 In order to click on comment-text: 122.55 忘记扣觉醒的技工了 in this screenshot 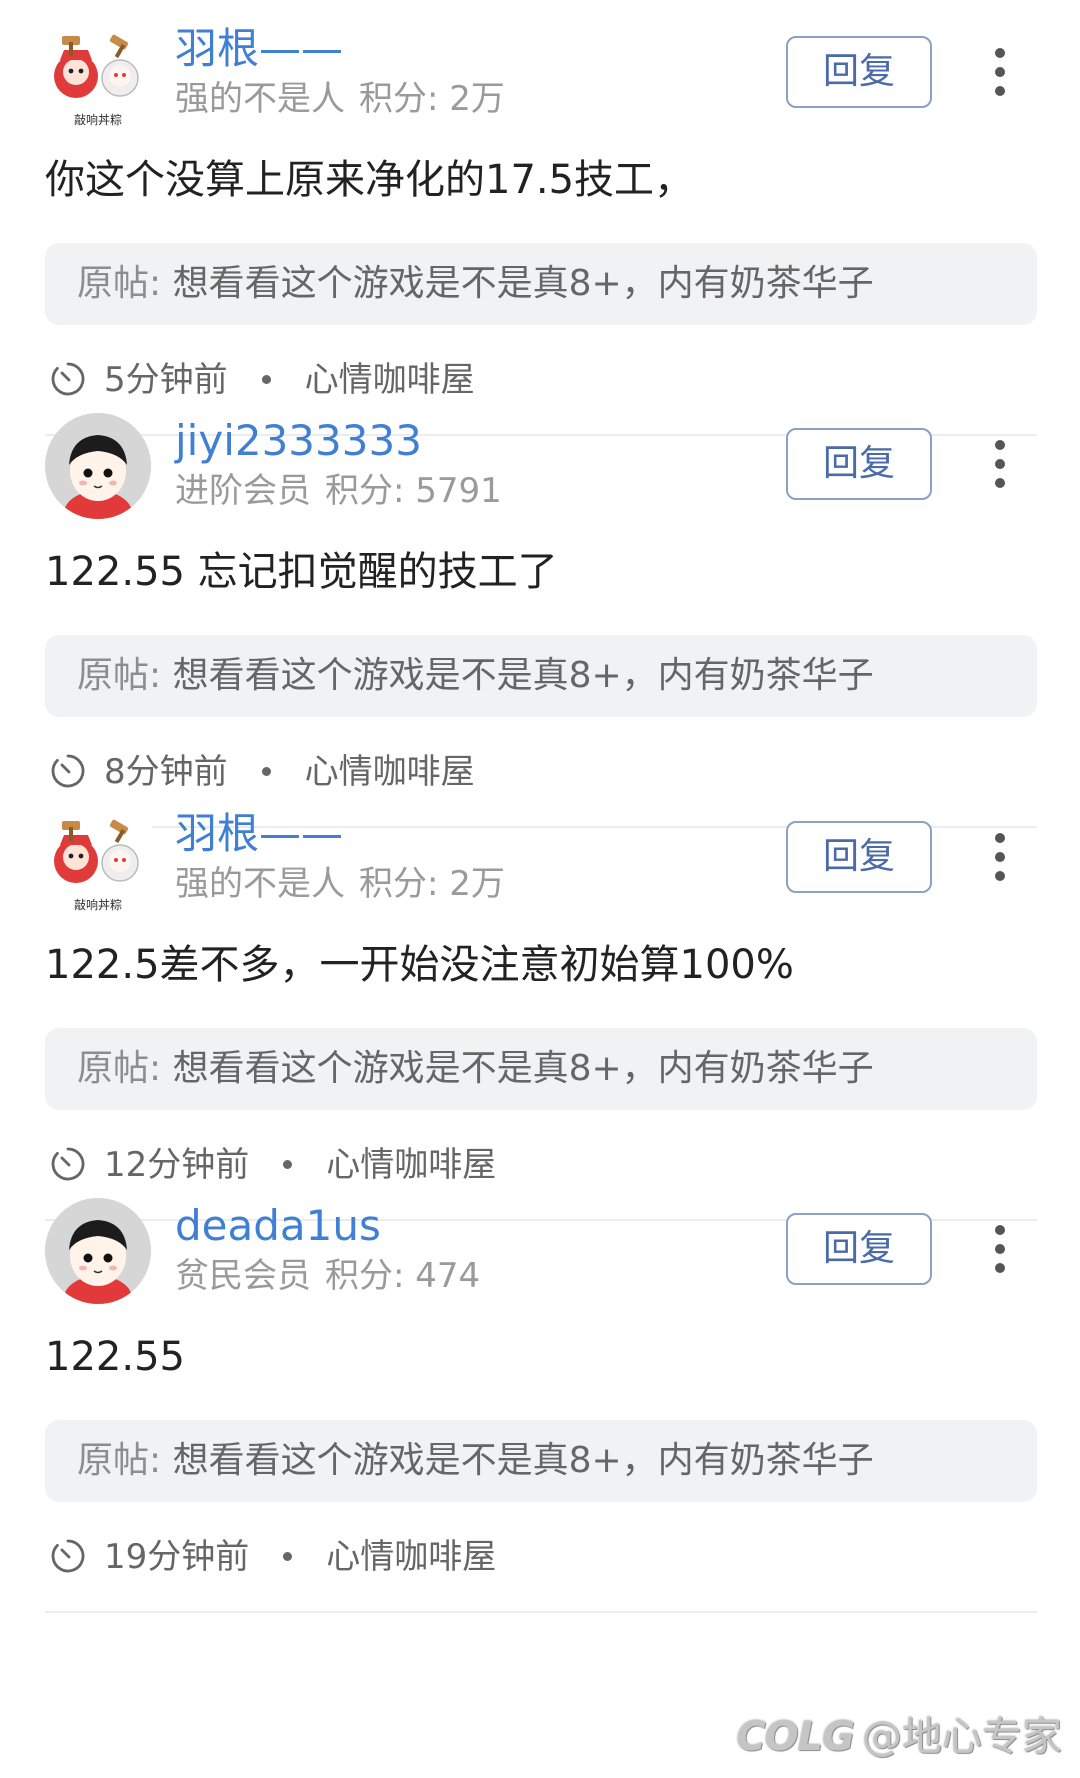, I will do `click(301, 572)`.